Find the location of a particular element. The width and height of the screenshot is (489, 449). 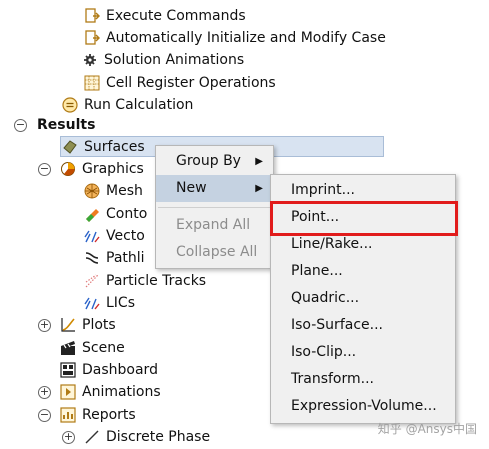

tree-item-execute-commands: Execute Commands is located at coordinates (165, 16).